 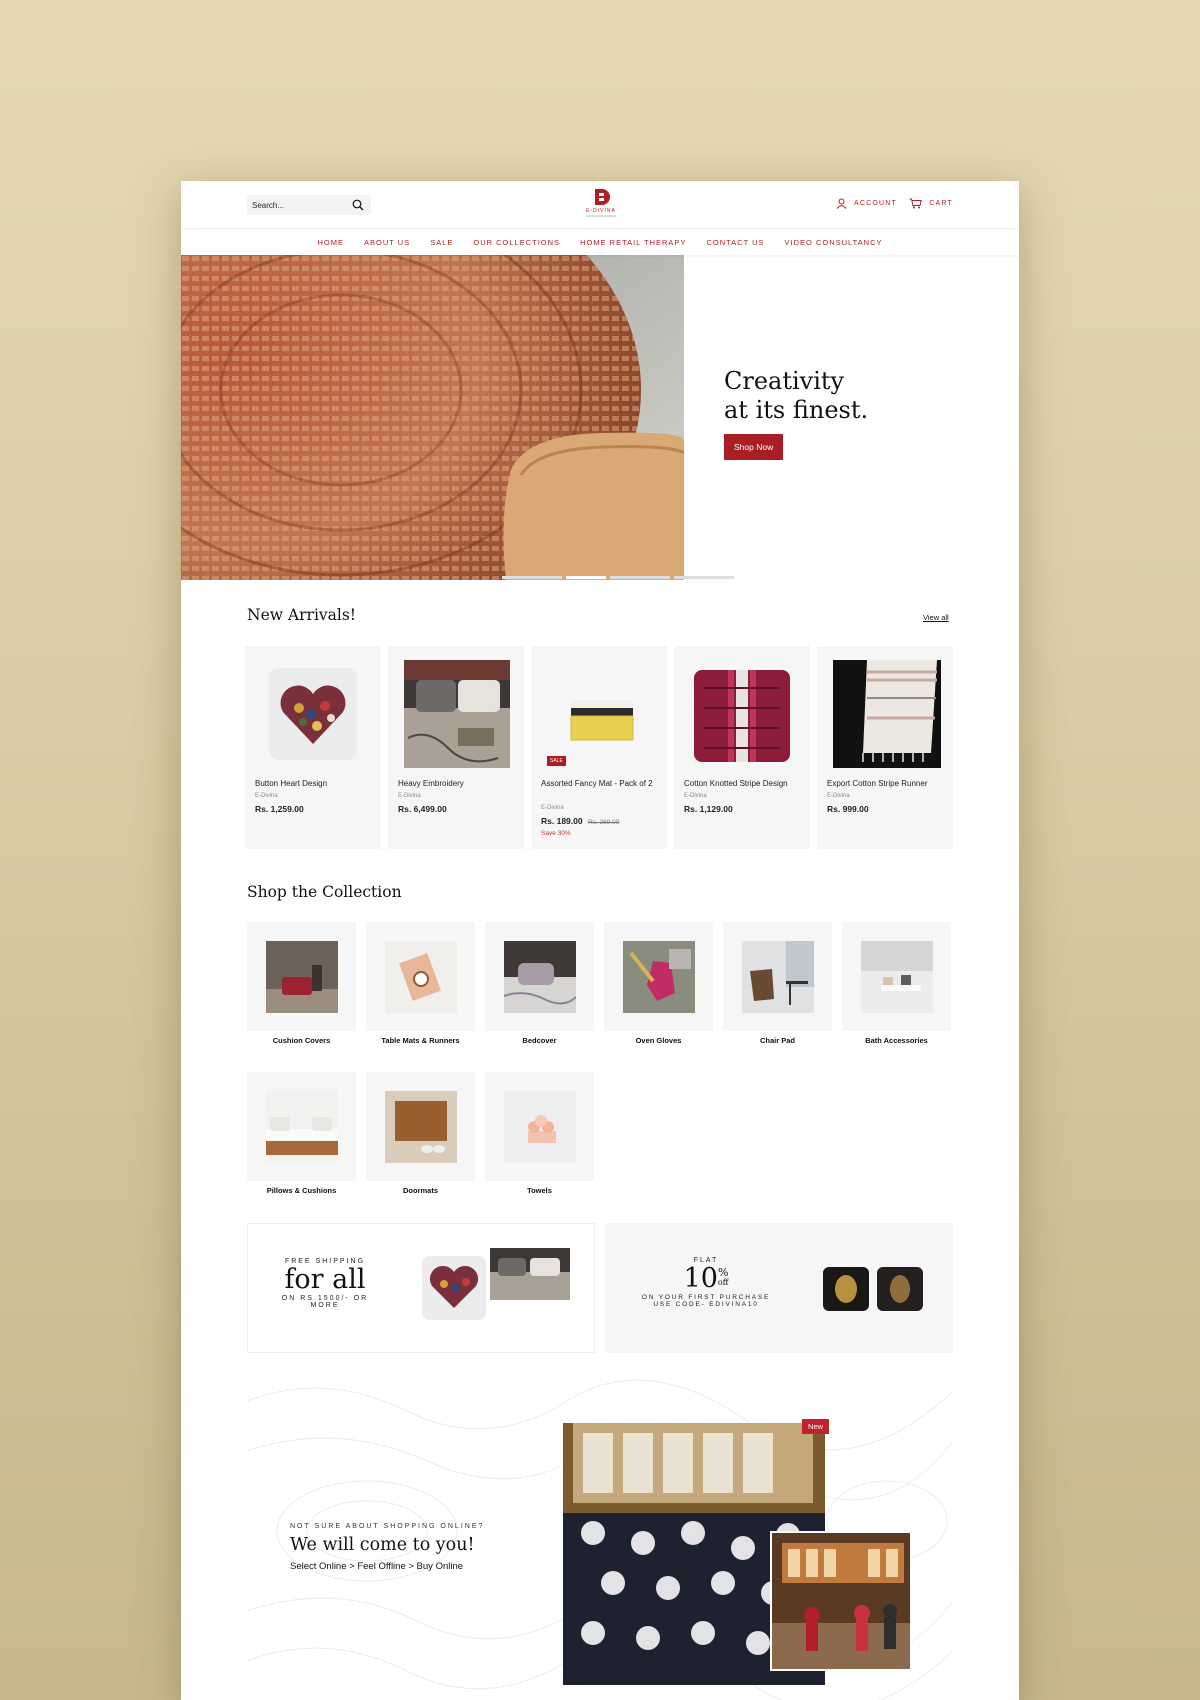 I want to click on shop-now-button: Shop Now, so click(x=754, y=447).